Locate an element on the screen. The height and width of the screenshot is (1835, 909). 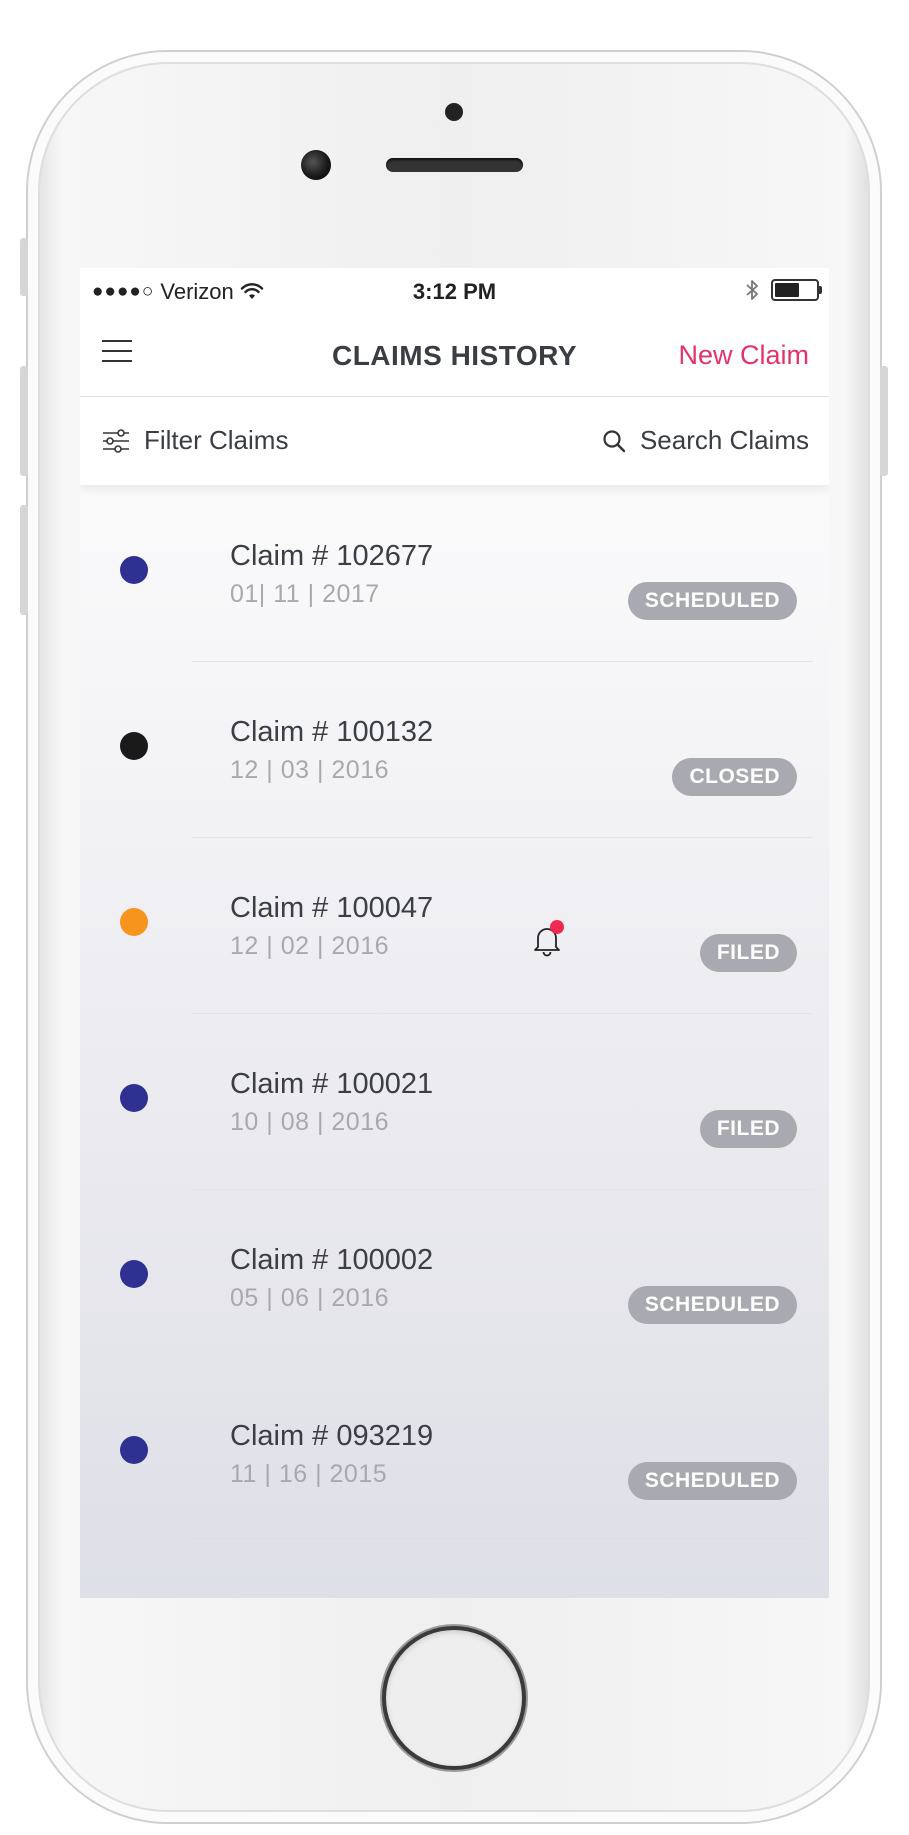
claim-date: 01| 11 | 2017 is located at coordinates (305, 594).